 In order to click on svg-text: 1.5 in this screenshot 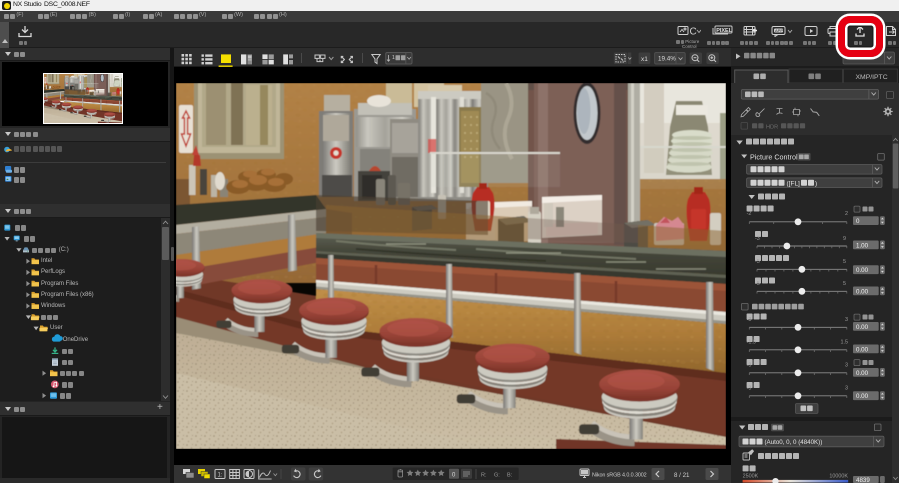, I will do `click(845, 342)`.